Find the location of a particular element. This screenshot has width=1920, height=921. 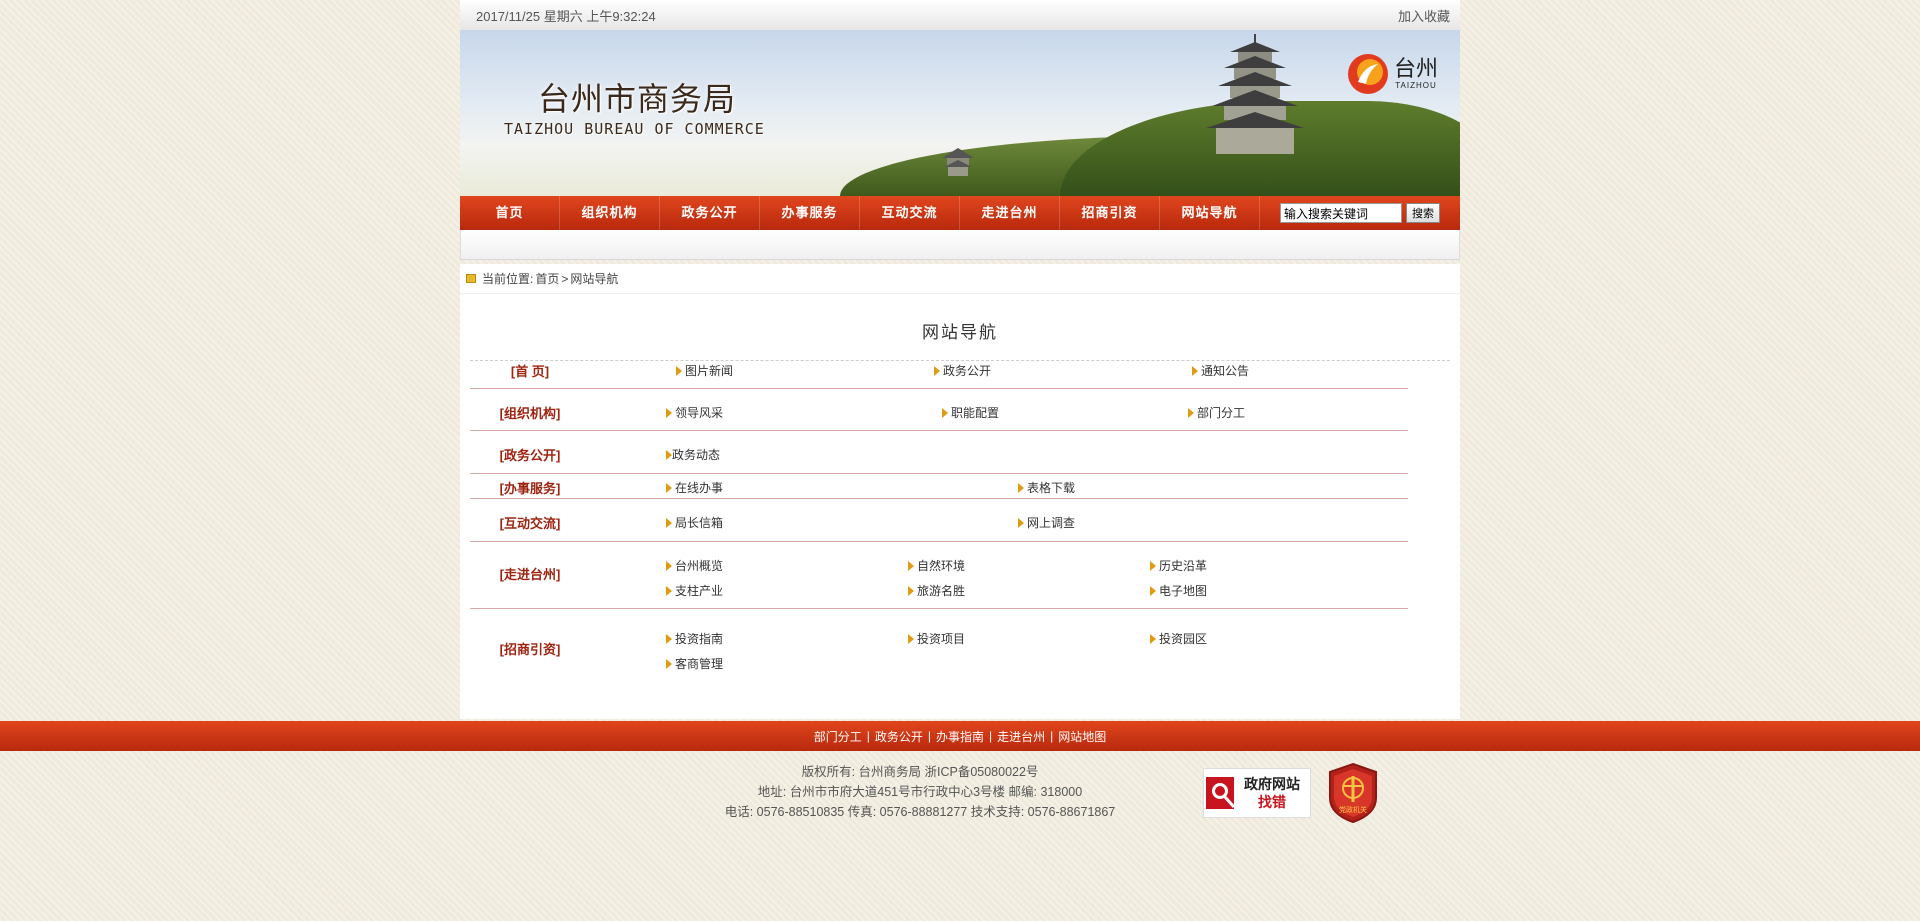

sitemap-link-history: 历史沿革 is located at coordinates (1178, 565).